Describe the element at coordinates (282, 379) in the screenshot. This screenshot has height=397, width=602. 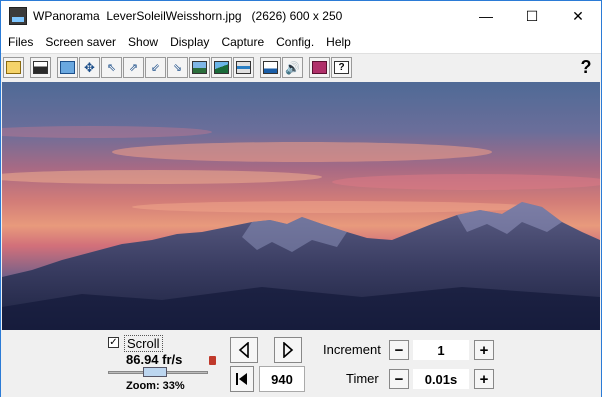
I see `position-field: 940` at that location.